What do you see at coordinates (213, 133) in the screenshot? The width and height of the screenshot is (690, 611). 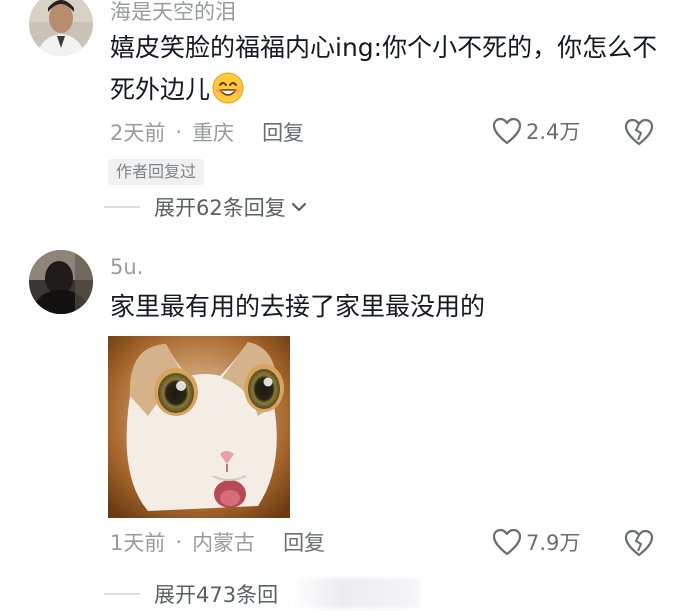 I see `comment-location: 重庆` at bounding box center [213, 133].